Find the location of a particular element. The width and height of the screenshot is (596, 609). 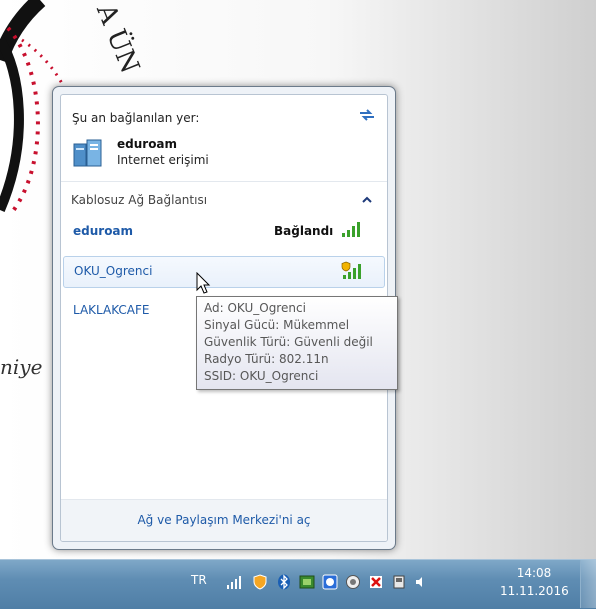

network-name: eduroam is located at coordinates (103, 231).